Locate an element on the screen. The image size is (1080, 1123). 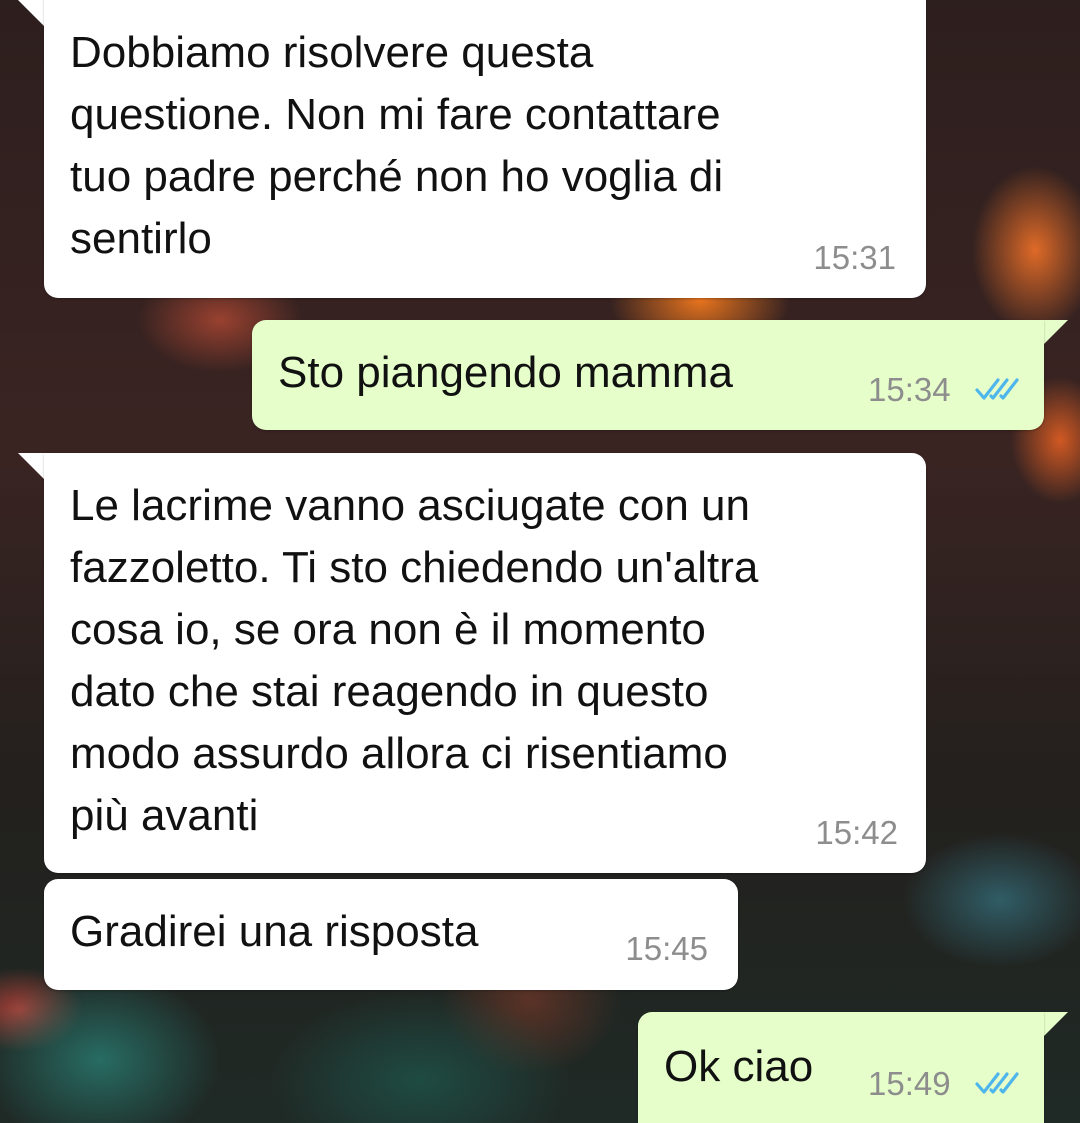
message-text-line: dato che stai reagendo in questo is located at coordinates (389, 691).